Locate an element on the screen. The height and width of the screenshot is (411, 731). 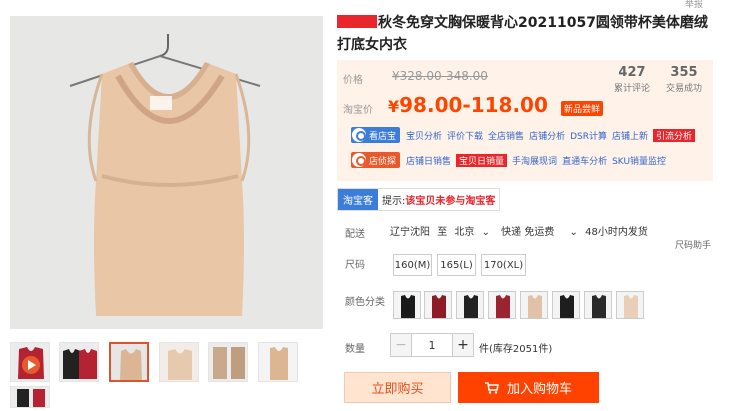
thumbnail-video is located at coordinates (30, 362).